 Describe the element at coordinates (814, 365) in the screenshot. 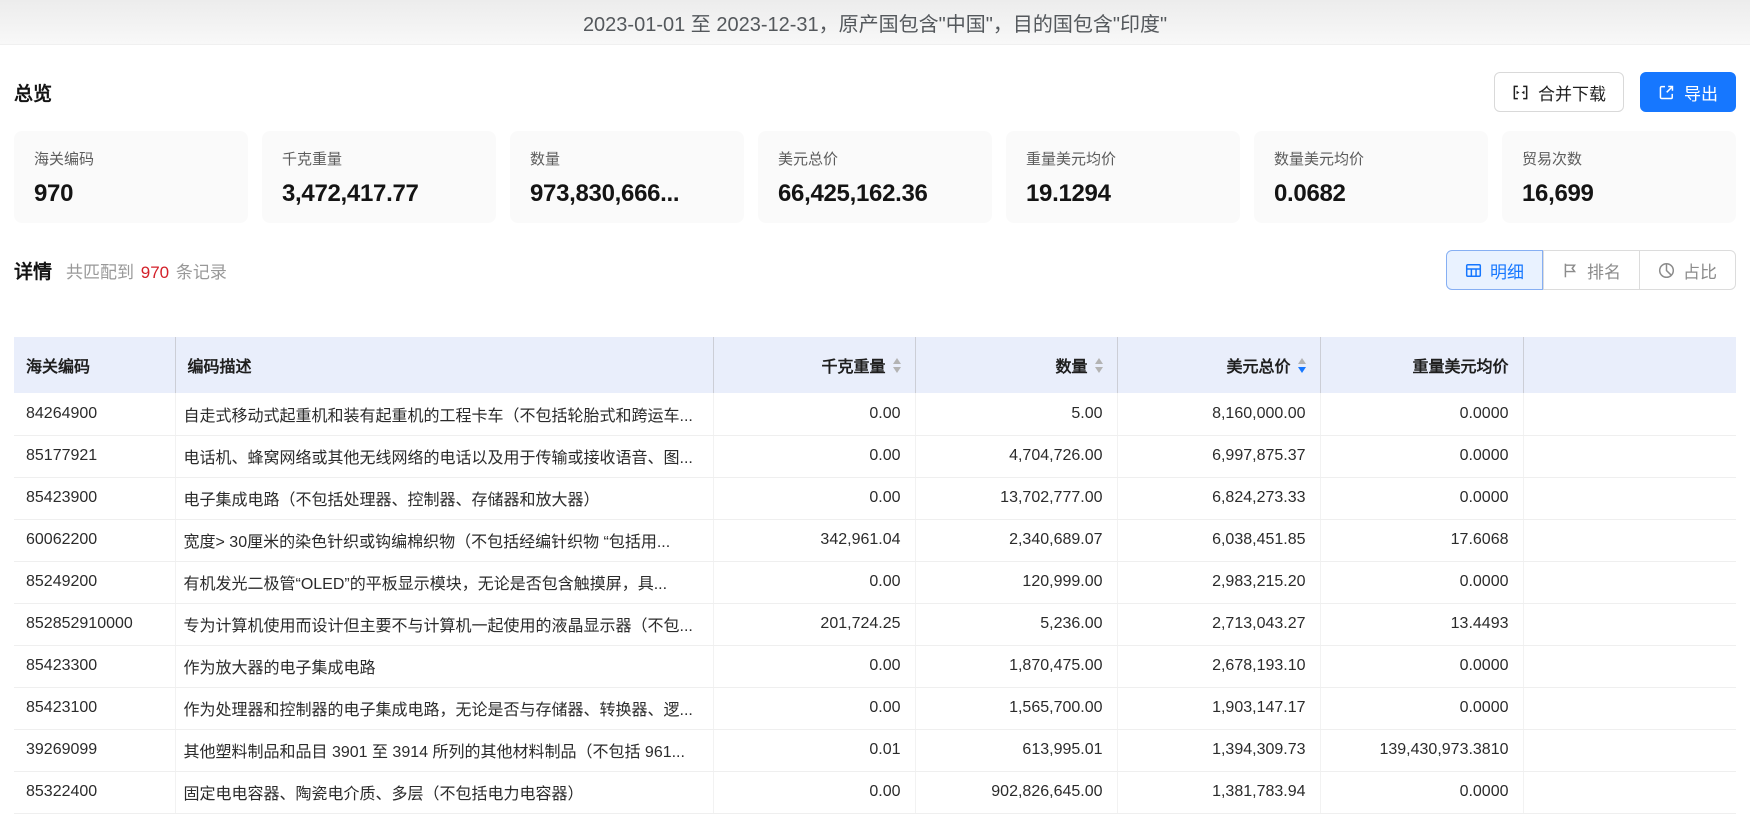

I see `column-header-kg-weight: 千克重量` at that location.